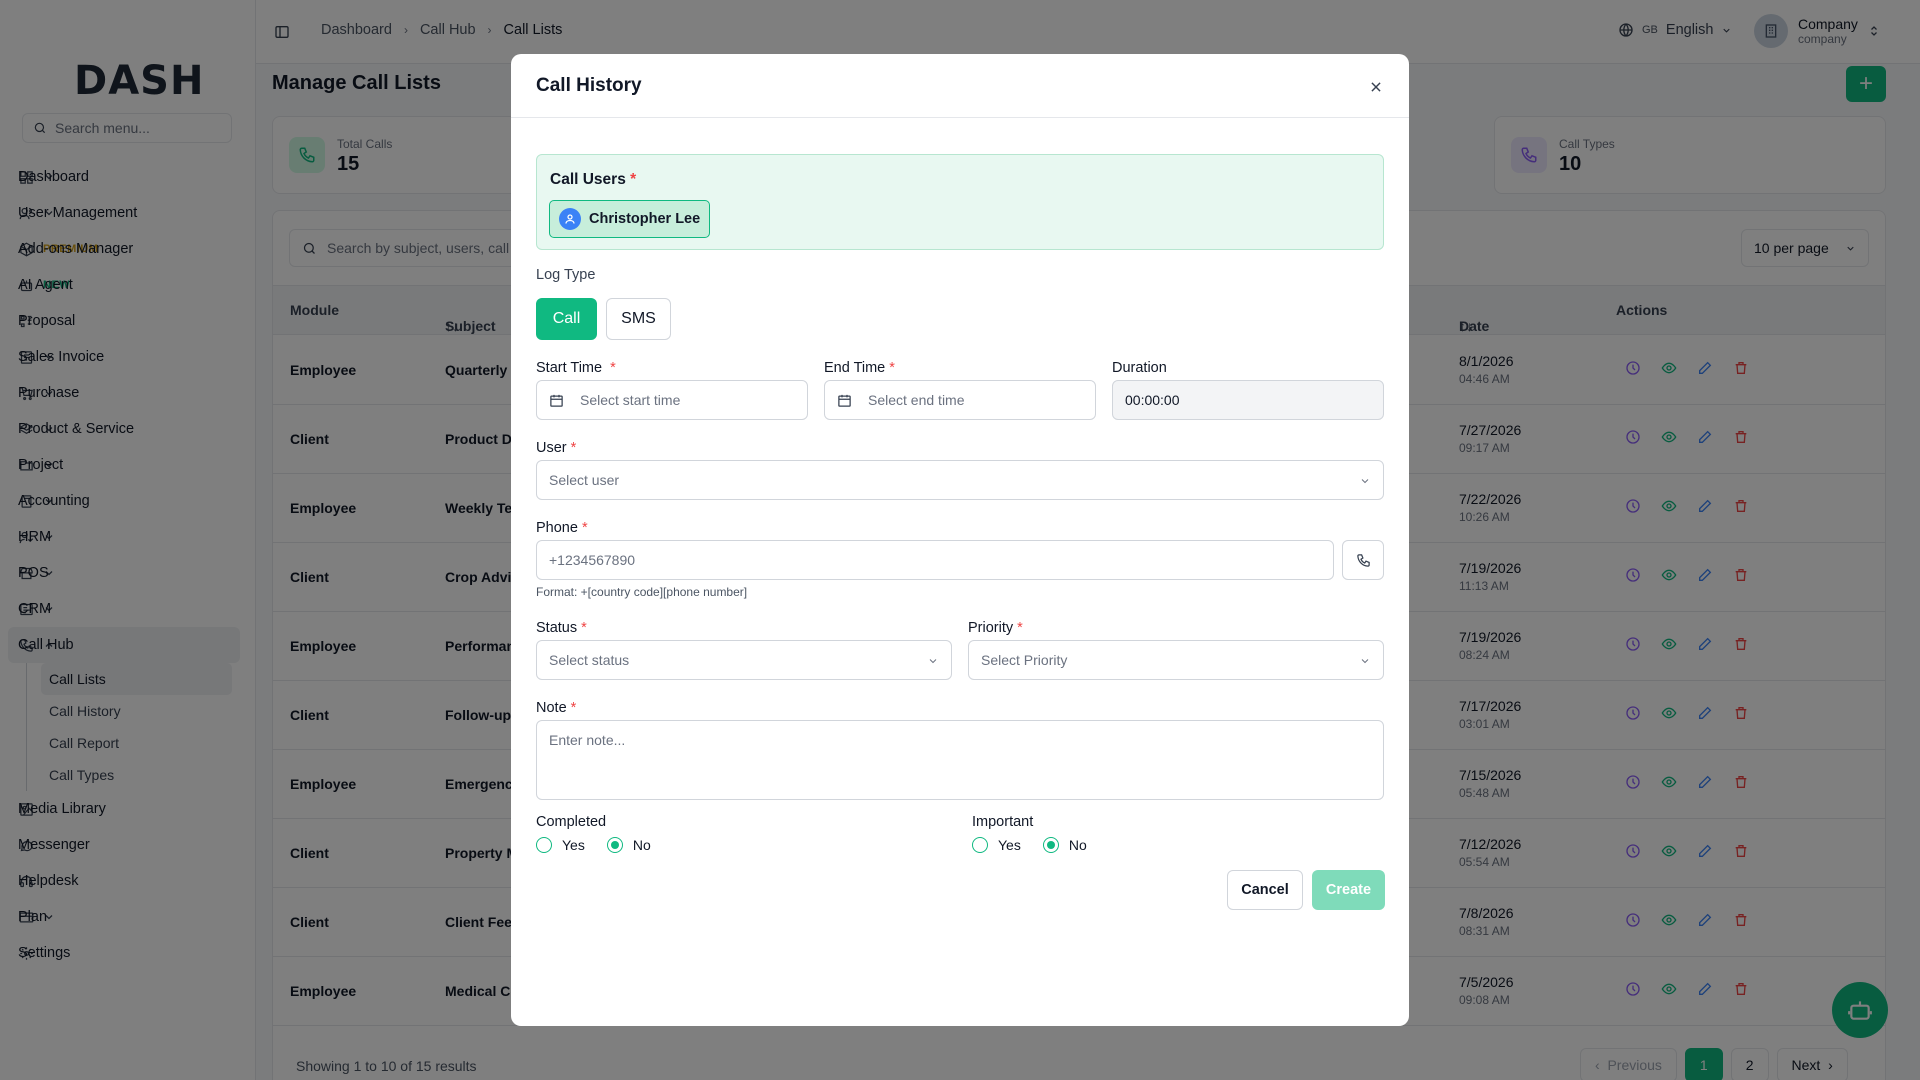 The image size is (1920, 1080). What do you see at coordinates (1176, 660) in the screenshot?
I see `priority-select: Select Priority` at bounding box center [1176, 660].